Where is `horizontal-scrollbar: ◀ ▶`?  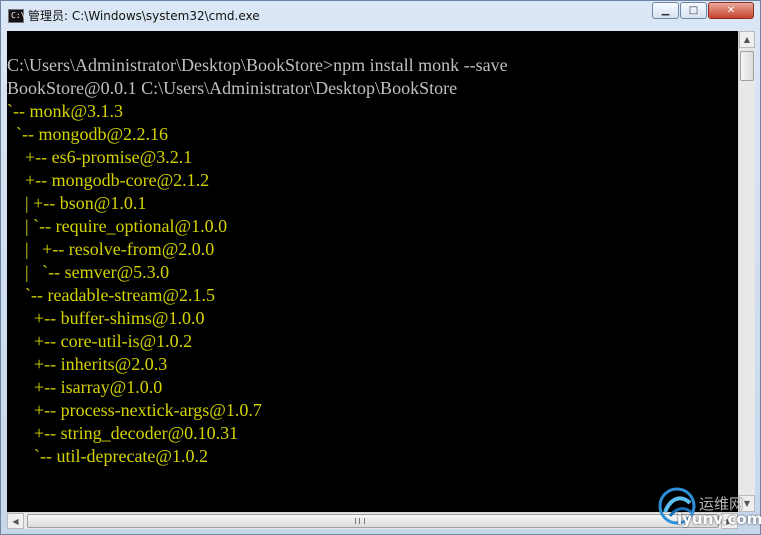 horizontal-scrollbar: ◀ ▶ is located at coordinates (372, 520).